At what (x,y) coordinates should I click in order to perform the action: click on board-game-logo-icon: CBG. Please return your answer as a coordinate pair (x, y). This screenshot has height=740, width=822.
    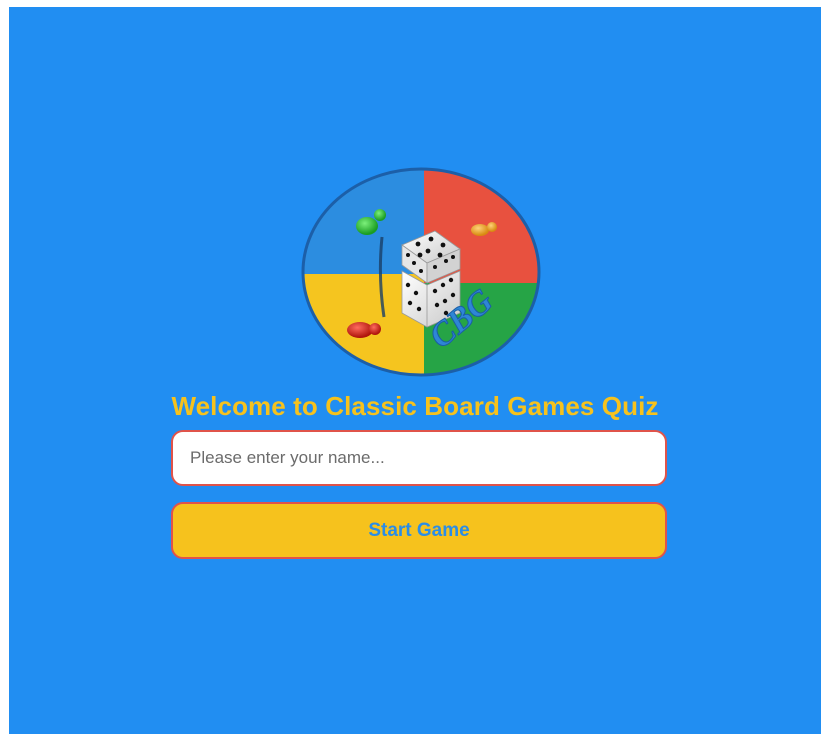
    Looking at the image, I should click on (421, 272).